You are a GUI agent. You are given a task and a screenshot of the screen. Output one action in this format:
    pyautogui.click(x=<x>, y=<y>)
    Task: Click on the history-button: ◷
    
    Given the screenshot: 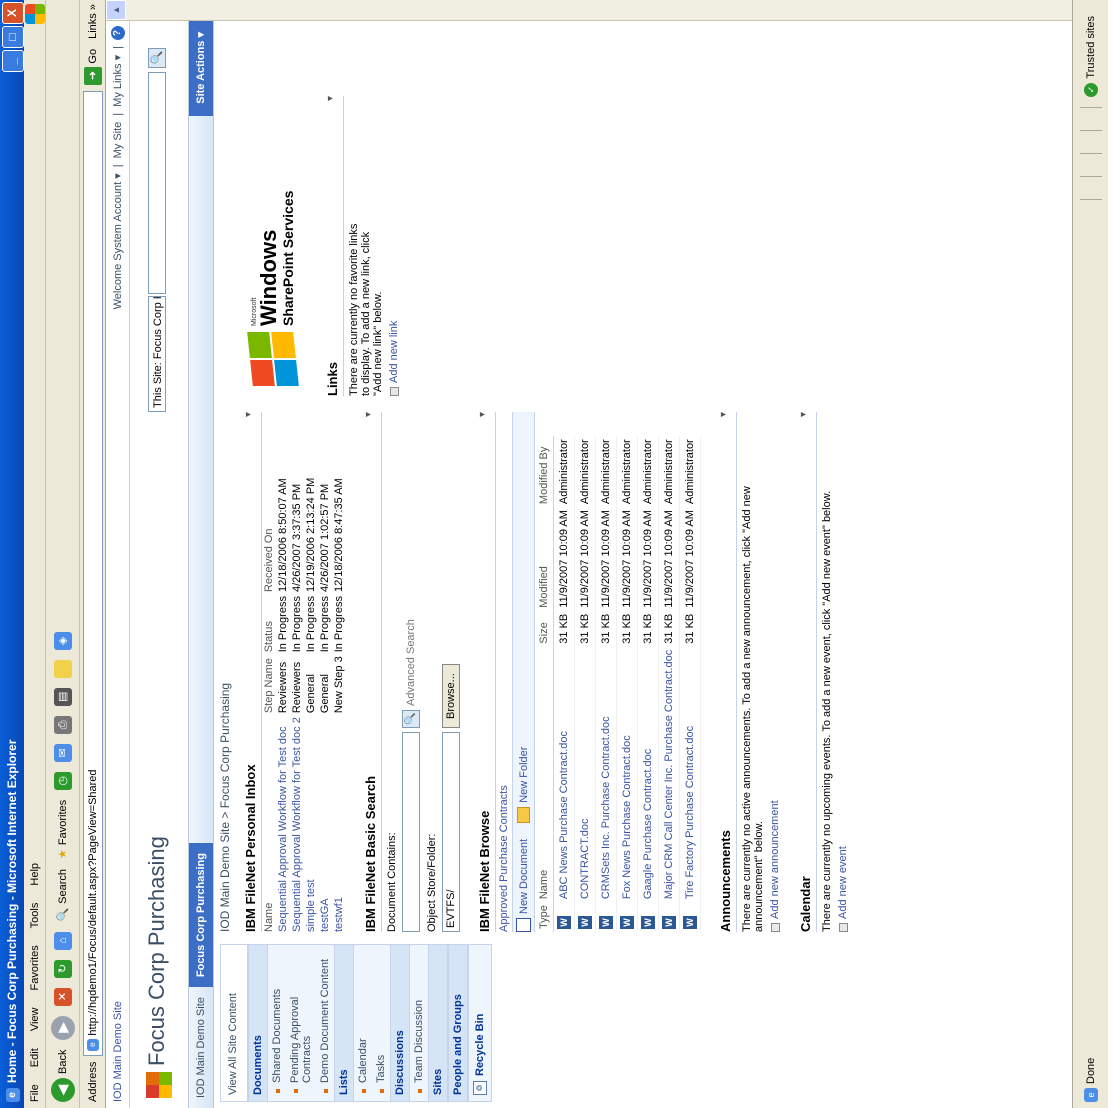 What is the action you would take?
    pyautogui.click(x=62, y=780)
    